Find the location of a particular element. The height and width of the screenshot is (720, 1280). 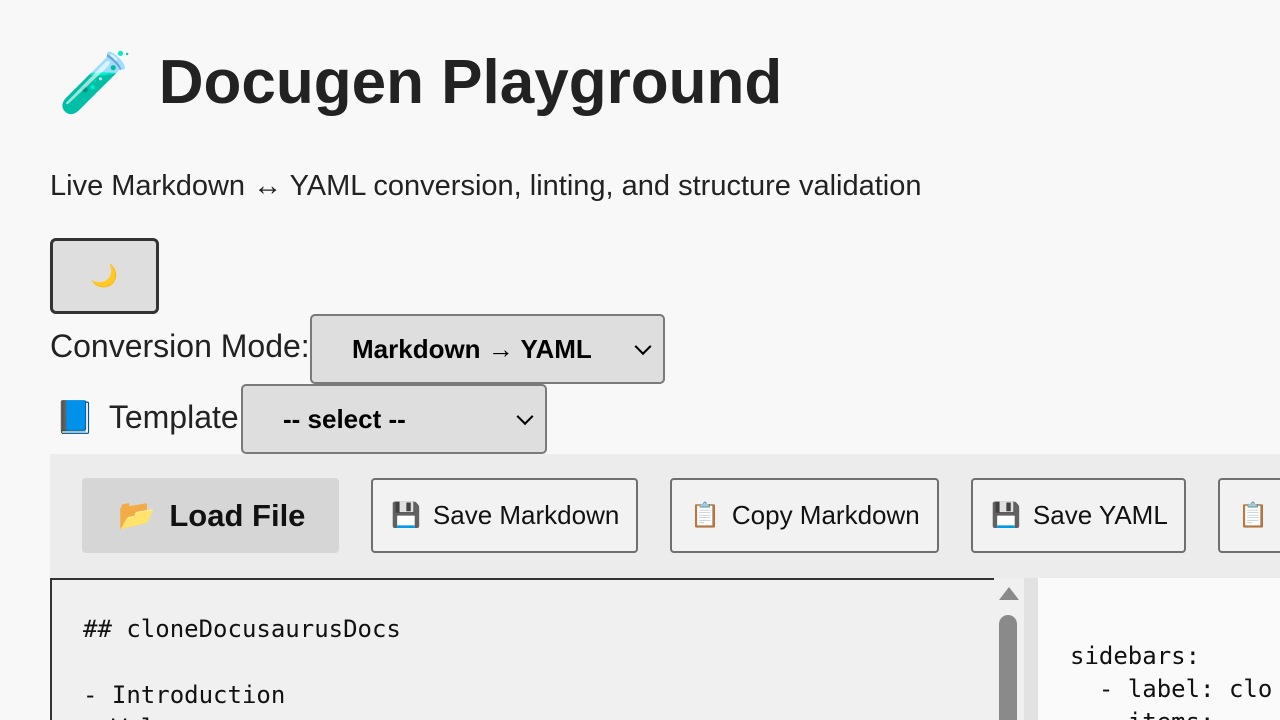

conversion-mode-label-text: Conversion Mode: is located at coordinates (180, 346).